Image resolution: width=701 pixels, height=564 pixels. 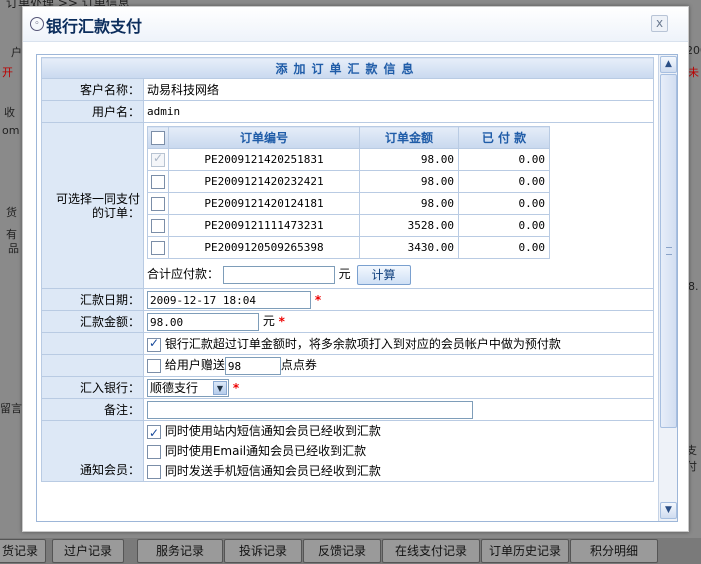 What do you see at coordinates (180, 551) in the screenshot?
I see `tab-service-records: 服务记录` at bounding box center [180, 551].